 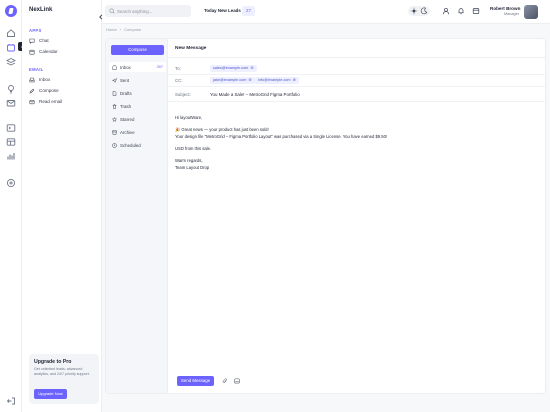 I want to click on sidebar-item-label: Compose, so click(x=49, y=90).